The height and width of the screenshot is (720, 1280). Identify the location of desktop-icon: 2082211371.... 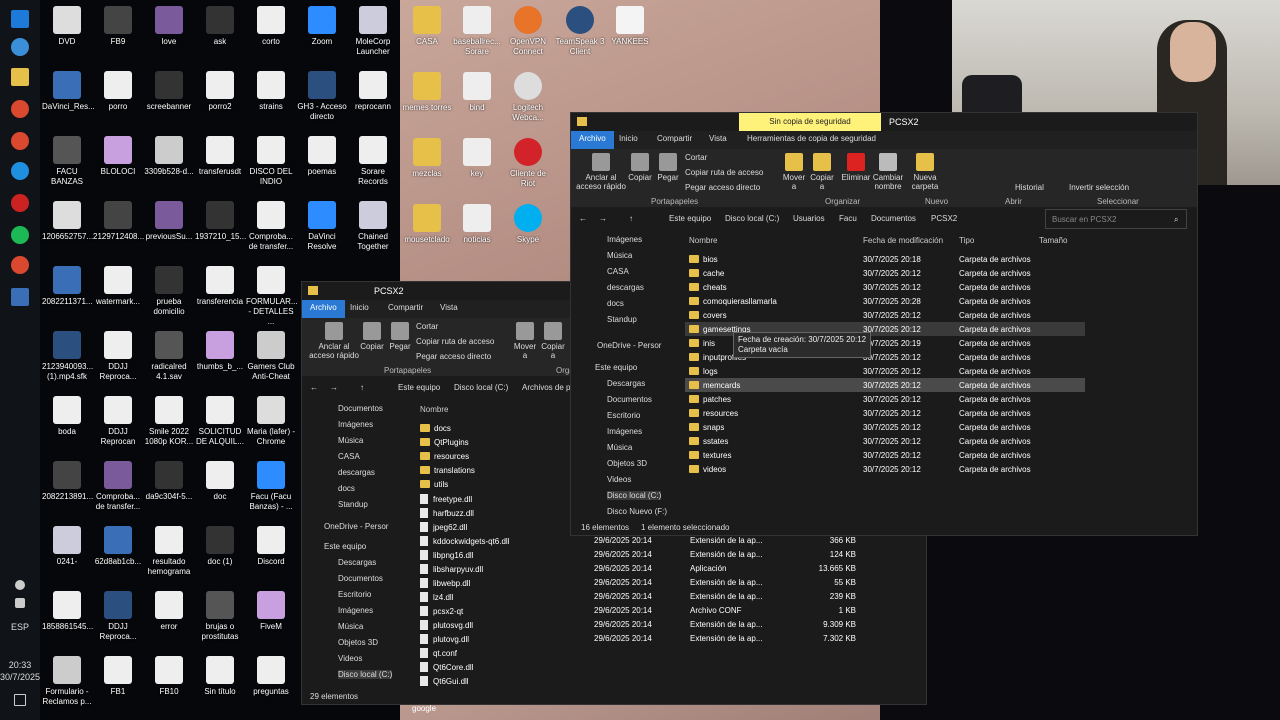
(67, 286).